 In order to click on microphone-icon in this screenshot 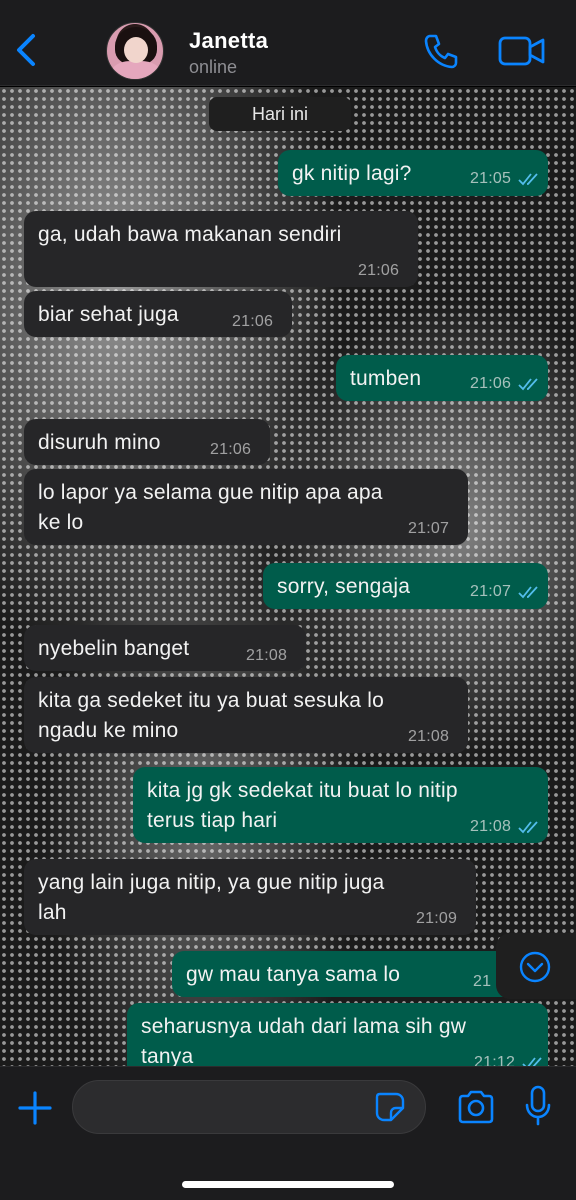, I will do `click(538, 1106)`.